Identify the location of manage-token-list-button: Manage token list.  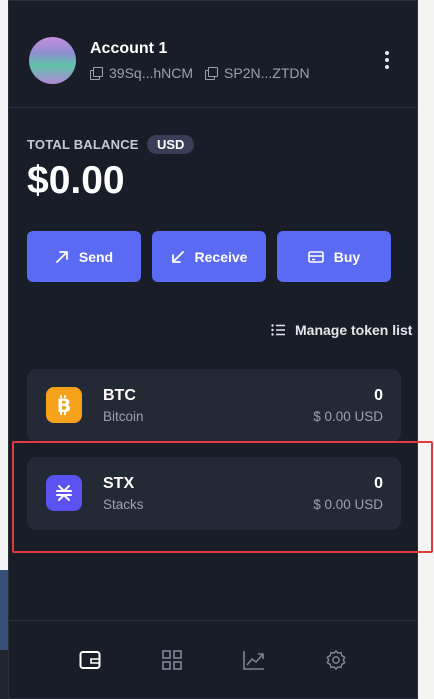
(341, 330).